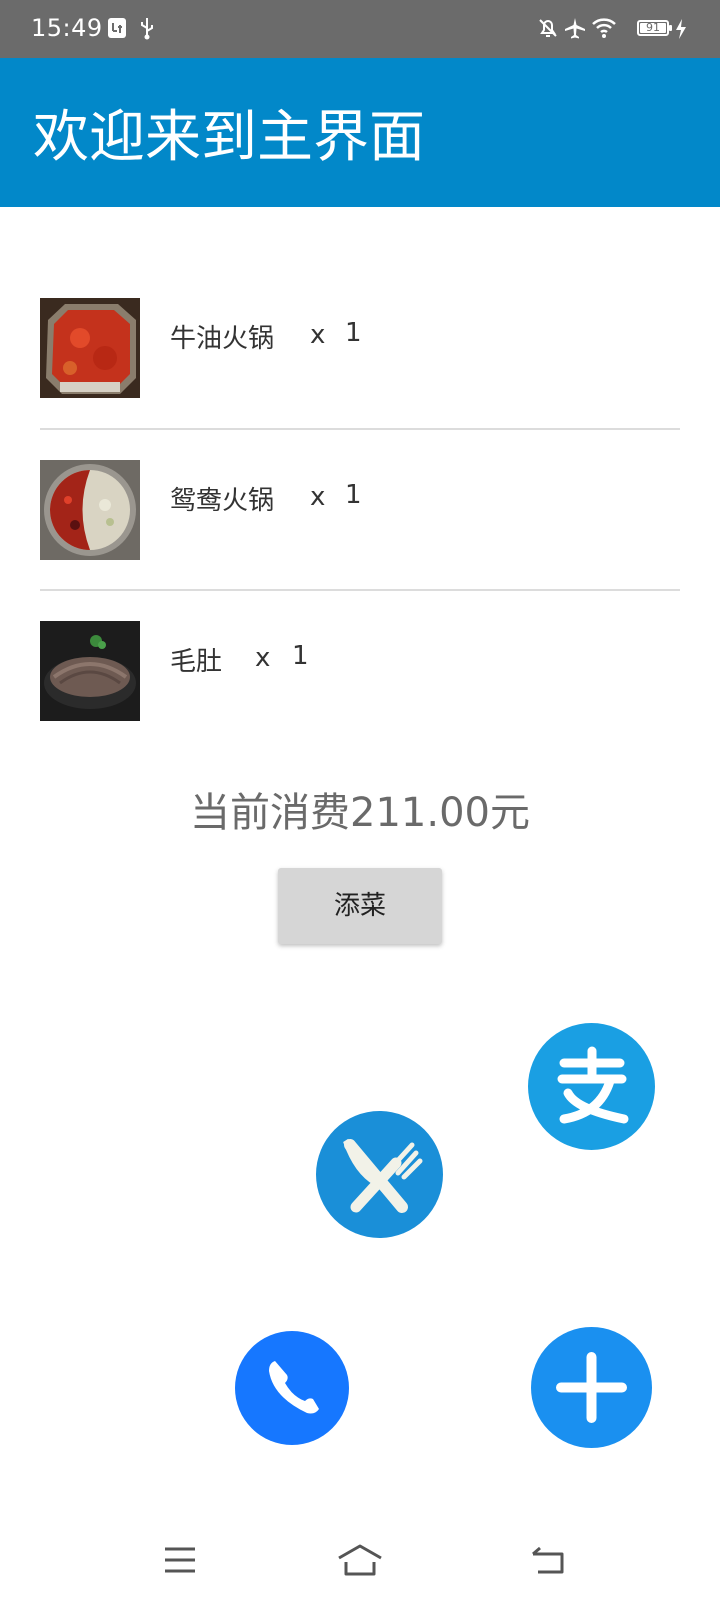 This screenshot has width=720, height=1600. What do you see at coordinates (360, 671) in the screenshot?
I see `list-item: 毛肚 x 1` at bounding box center [360, 671].